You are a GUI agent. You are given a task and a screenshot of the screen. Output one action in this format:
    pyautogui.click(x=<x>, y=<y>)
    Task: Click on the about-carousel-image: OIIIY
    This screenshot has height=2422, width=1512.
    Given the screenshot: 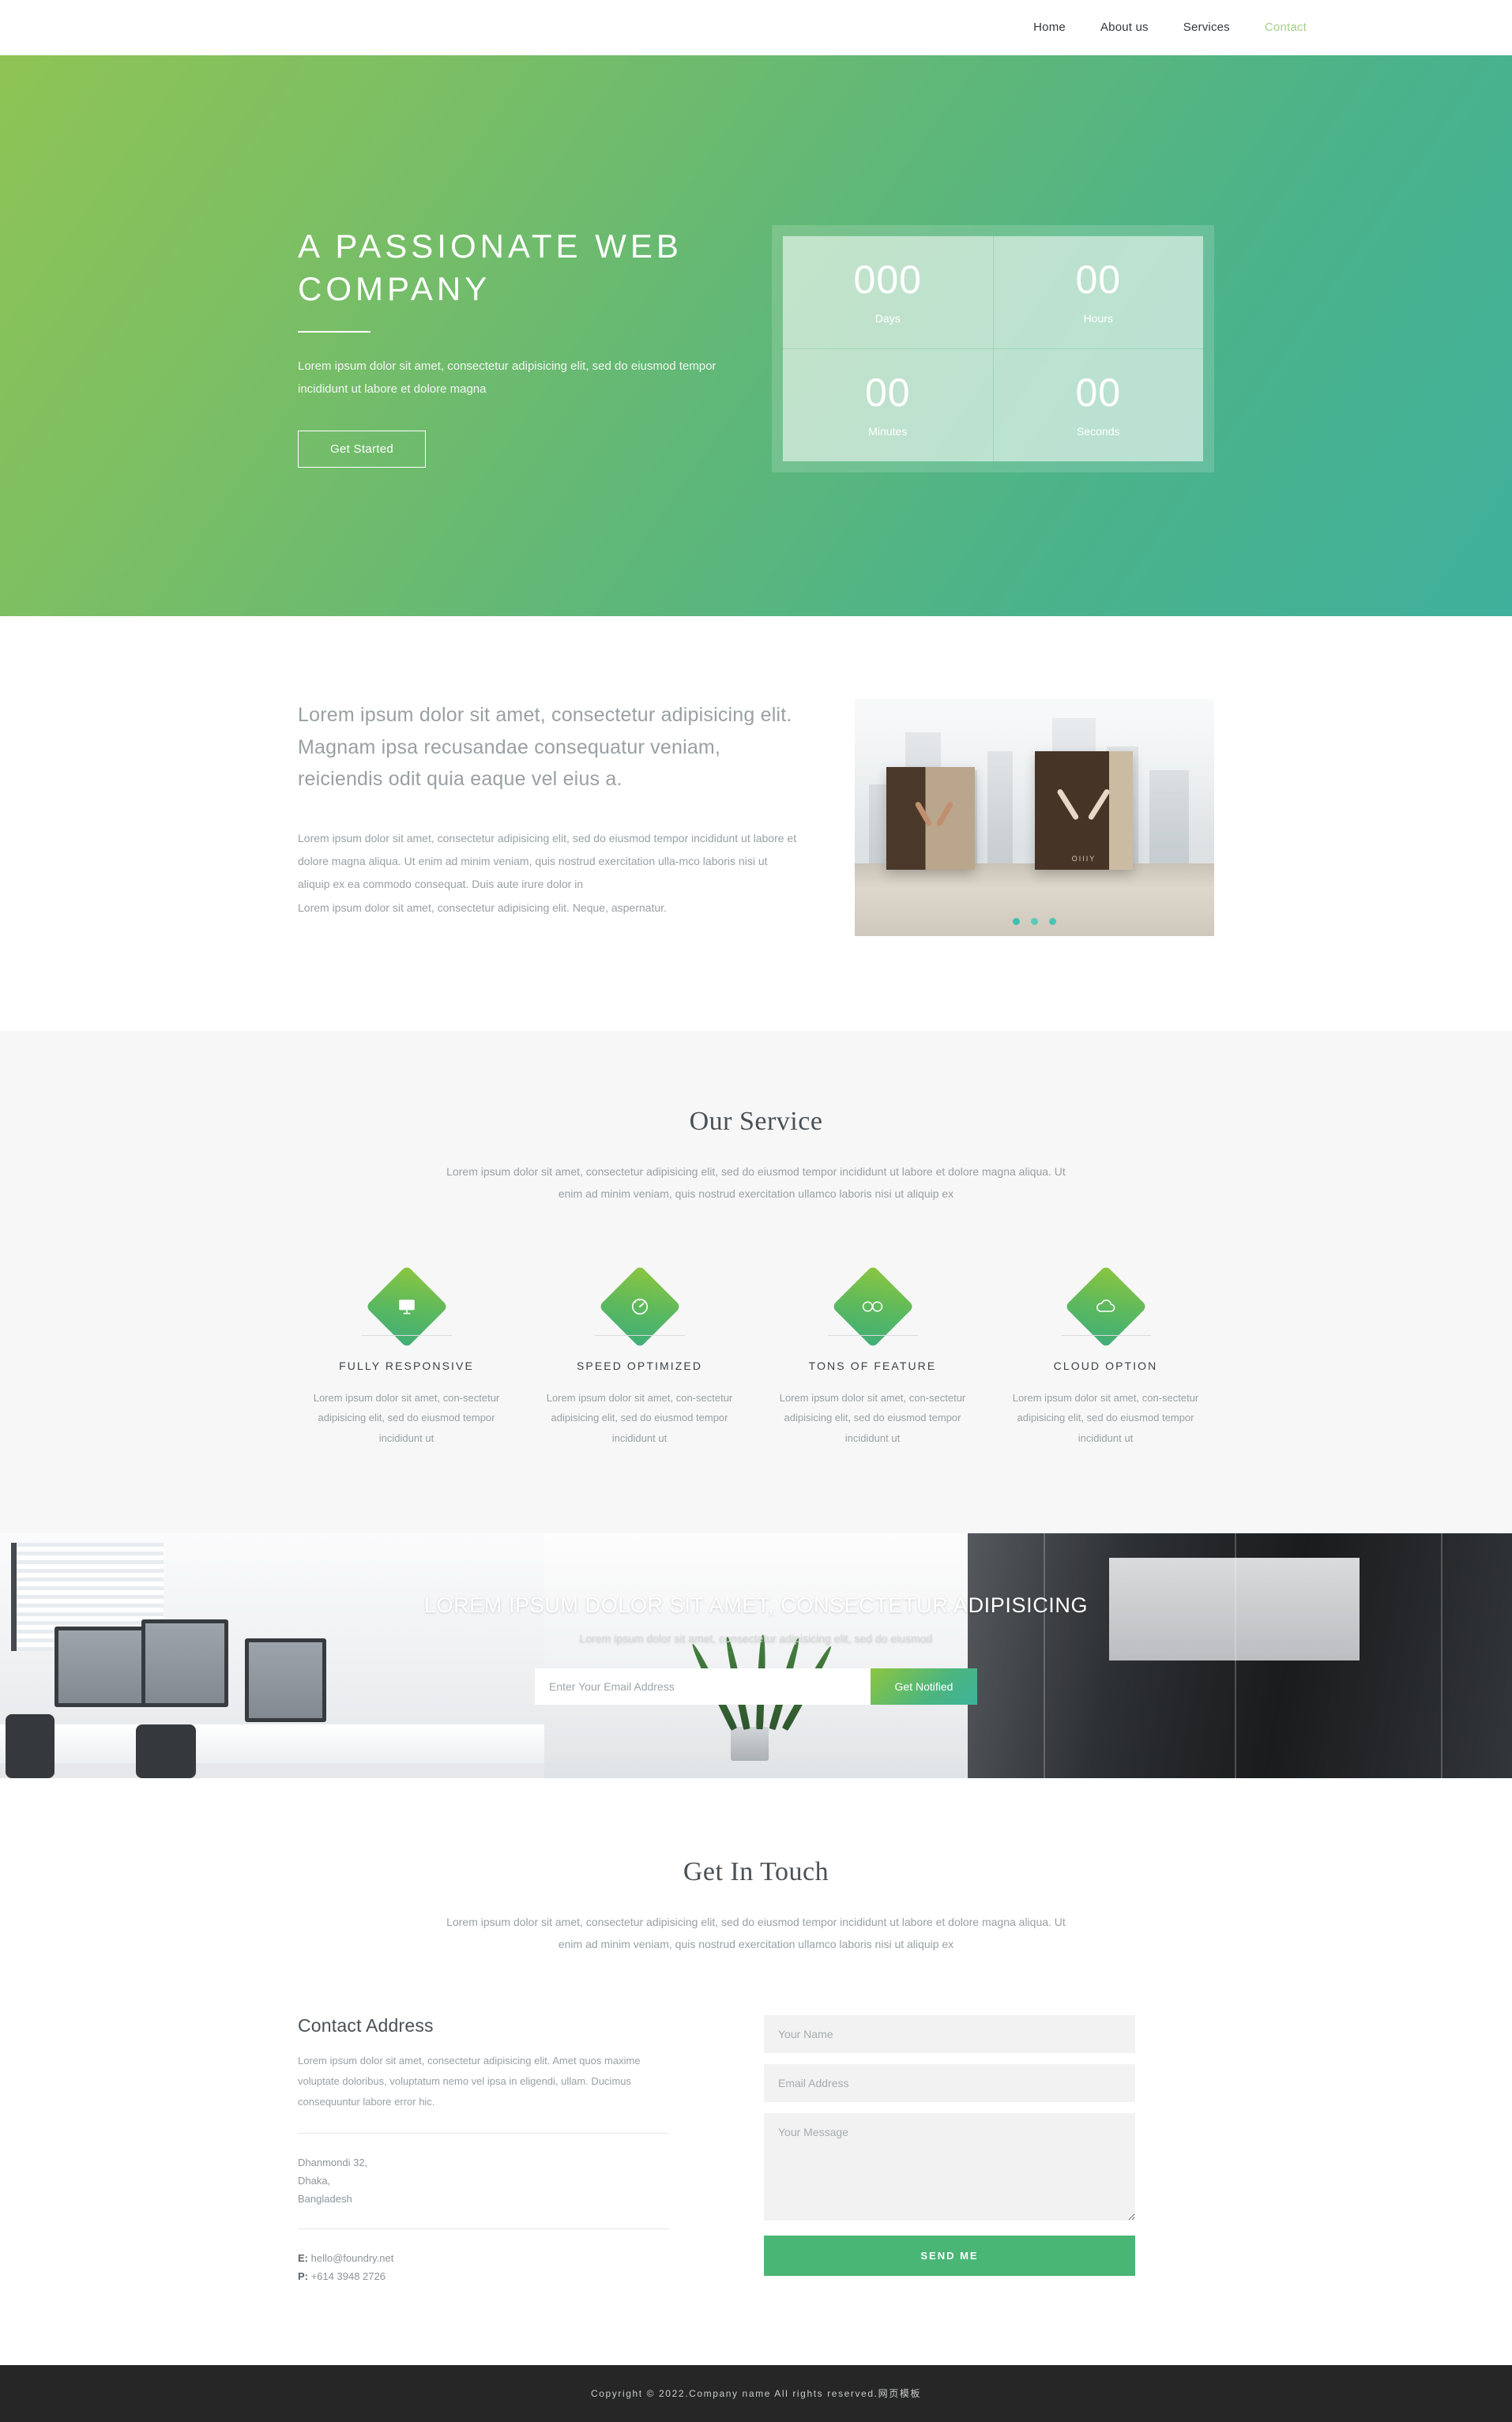 What is the action you would take?
    pyautogui.click(x=1034, y=817)
    